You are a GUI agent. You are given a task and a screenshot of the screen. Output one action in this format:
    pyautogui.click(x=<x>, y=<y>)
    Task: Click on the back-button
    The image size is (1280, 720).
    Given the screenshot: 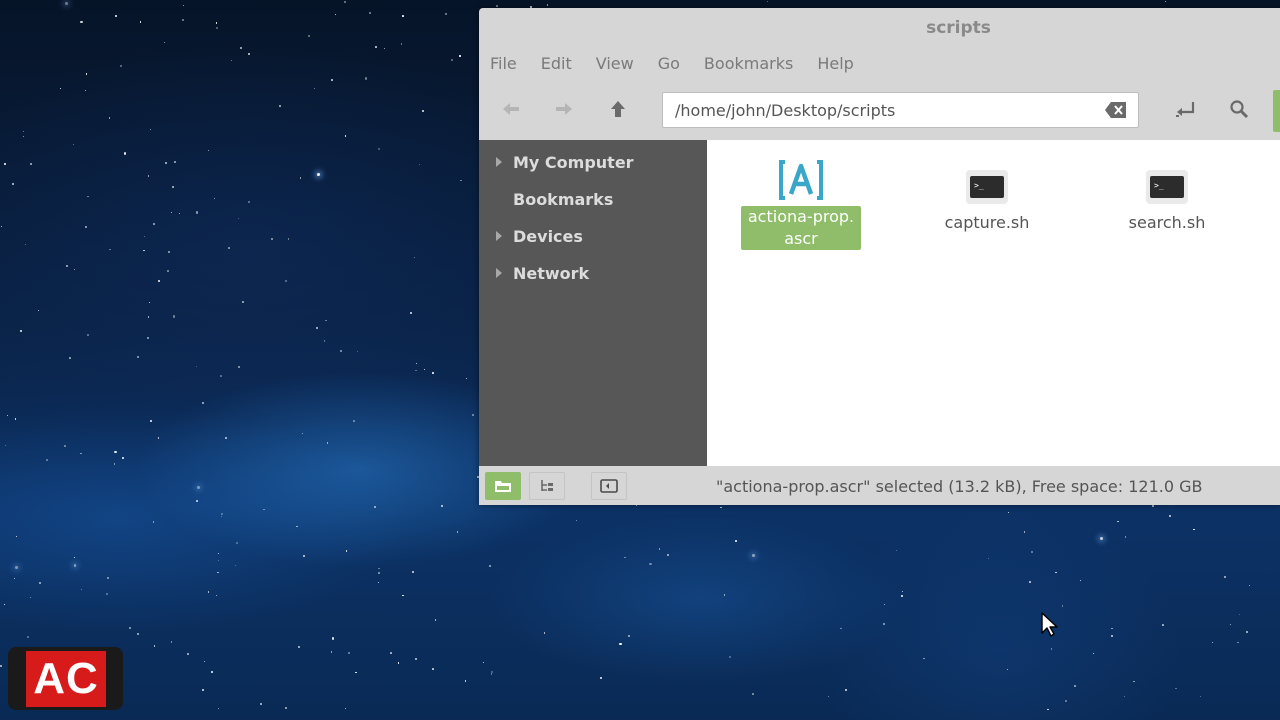 What is the action you would take?
    pyautogui.click(x=511, y=109)
    